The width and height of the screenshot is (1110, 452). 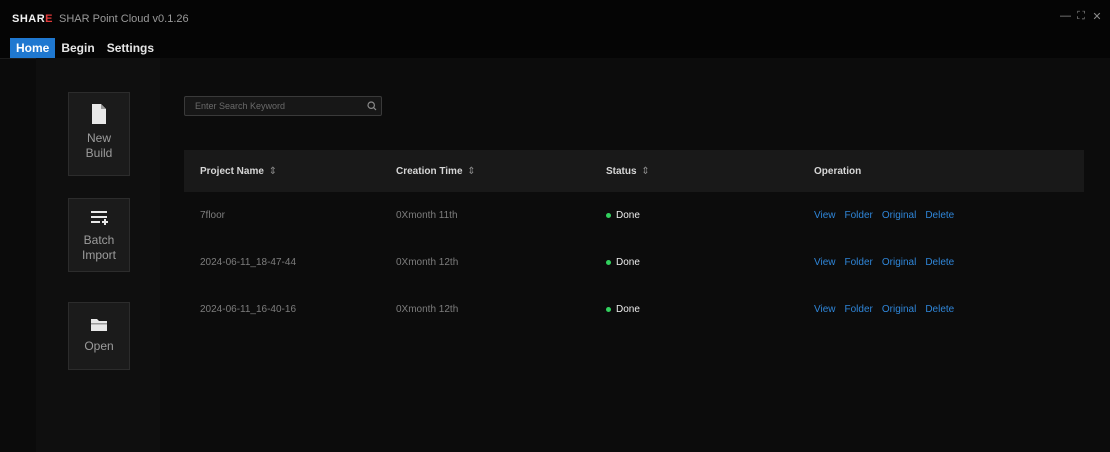 What do you see at coordinates (99, 218) in the screenshot?
I see `list-add-icon` at bounding box center [99, 218].